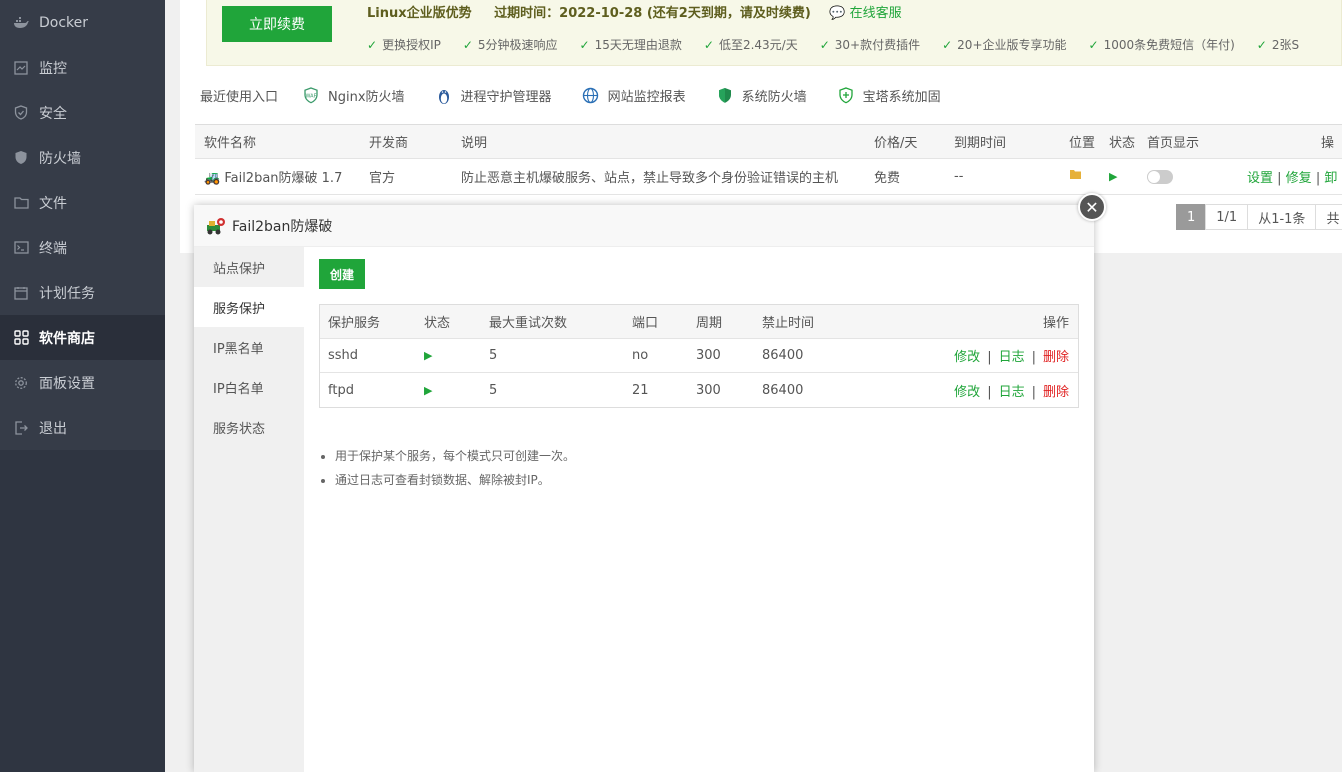  What do you see at coordinates (82, 427) in the screenshot?
I see `sidebar-item-logout: 退出` at bounding box center [82, 427].